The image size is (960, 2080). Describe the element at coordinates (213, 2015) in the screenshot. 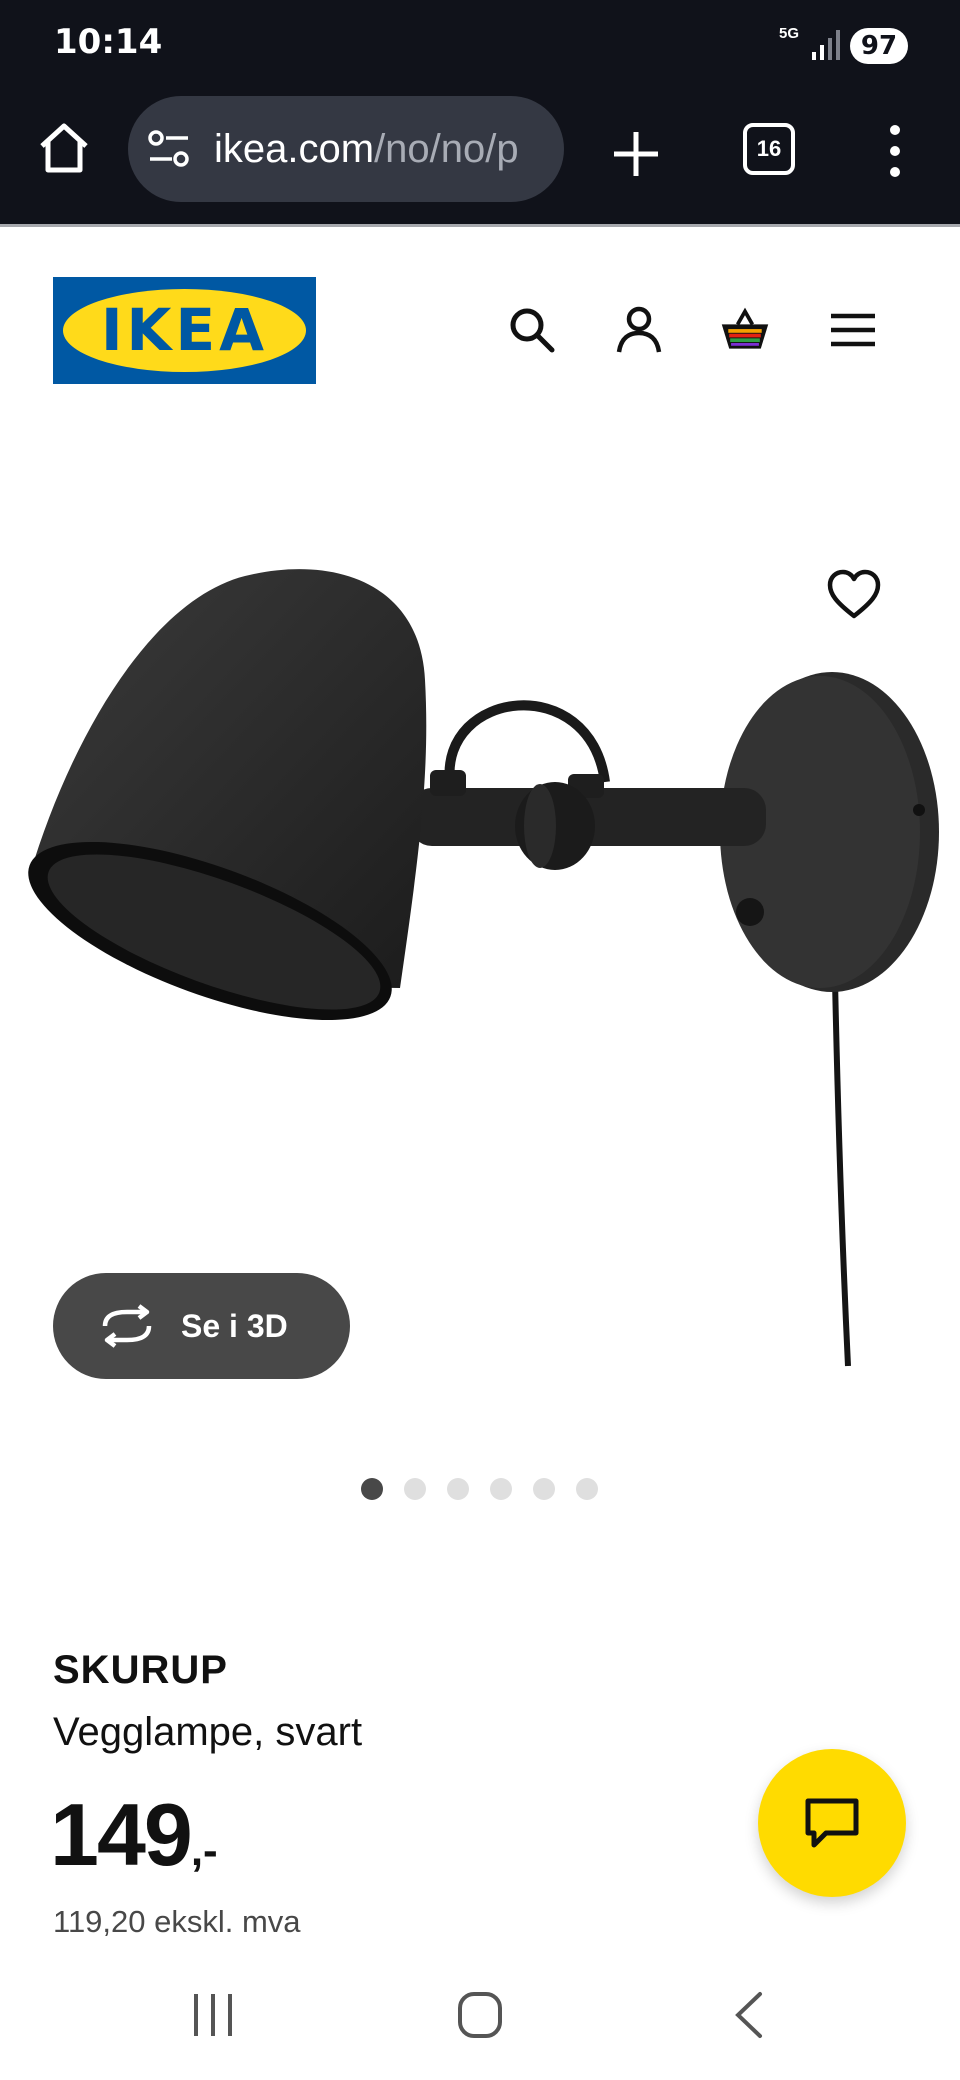

I see `recent-apps-icon` at that location.